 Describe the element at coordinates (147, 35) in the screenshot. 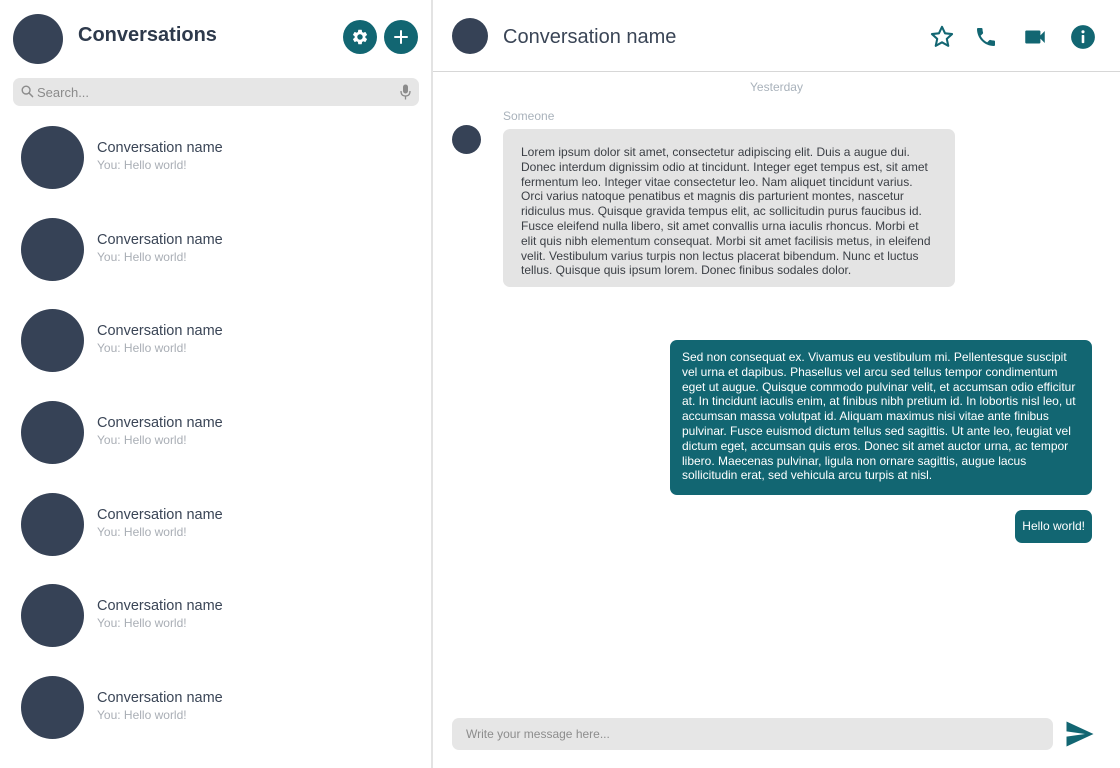

I see `sidebar-title: Conversations` at that location.